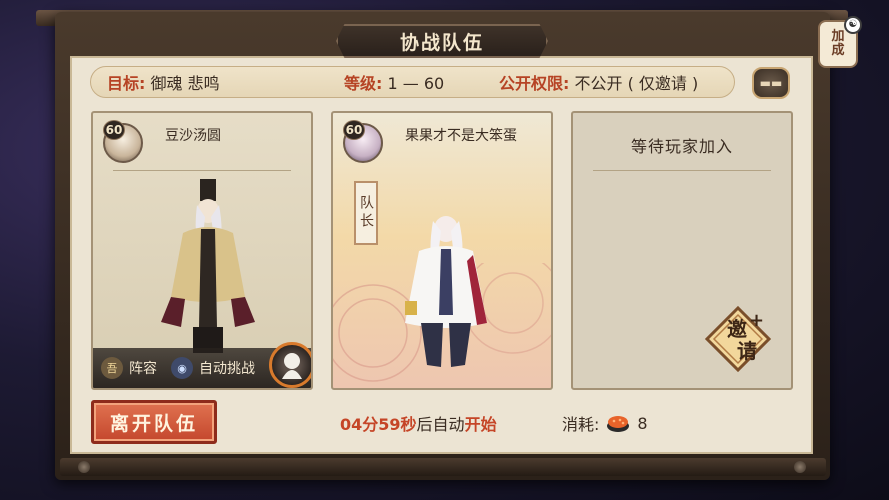 The height and width of the screenshot is (500, 889). Describe the element at coordinates (534, 83) in the screenshot. I see `permission-label: 公开权限:` at that location.